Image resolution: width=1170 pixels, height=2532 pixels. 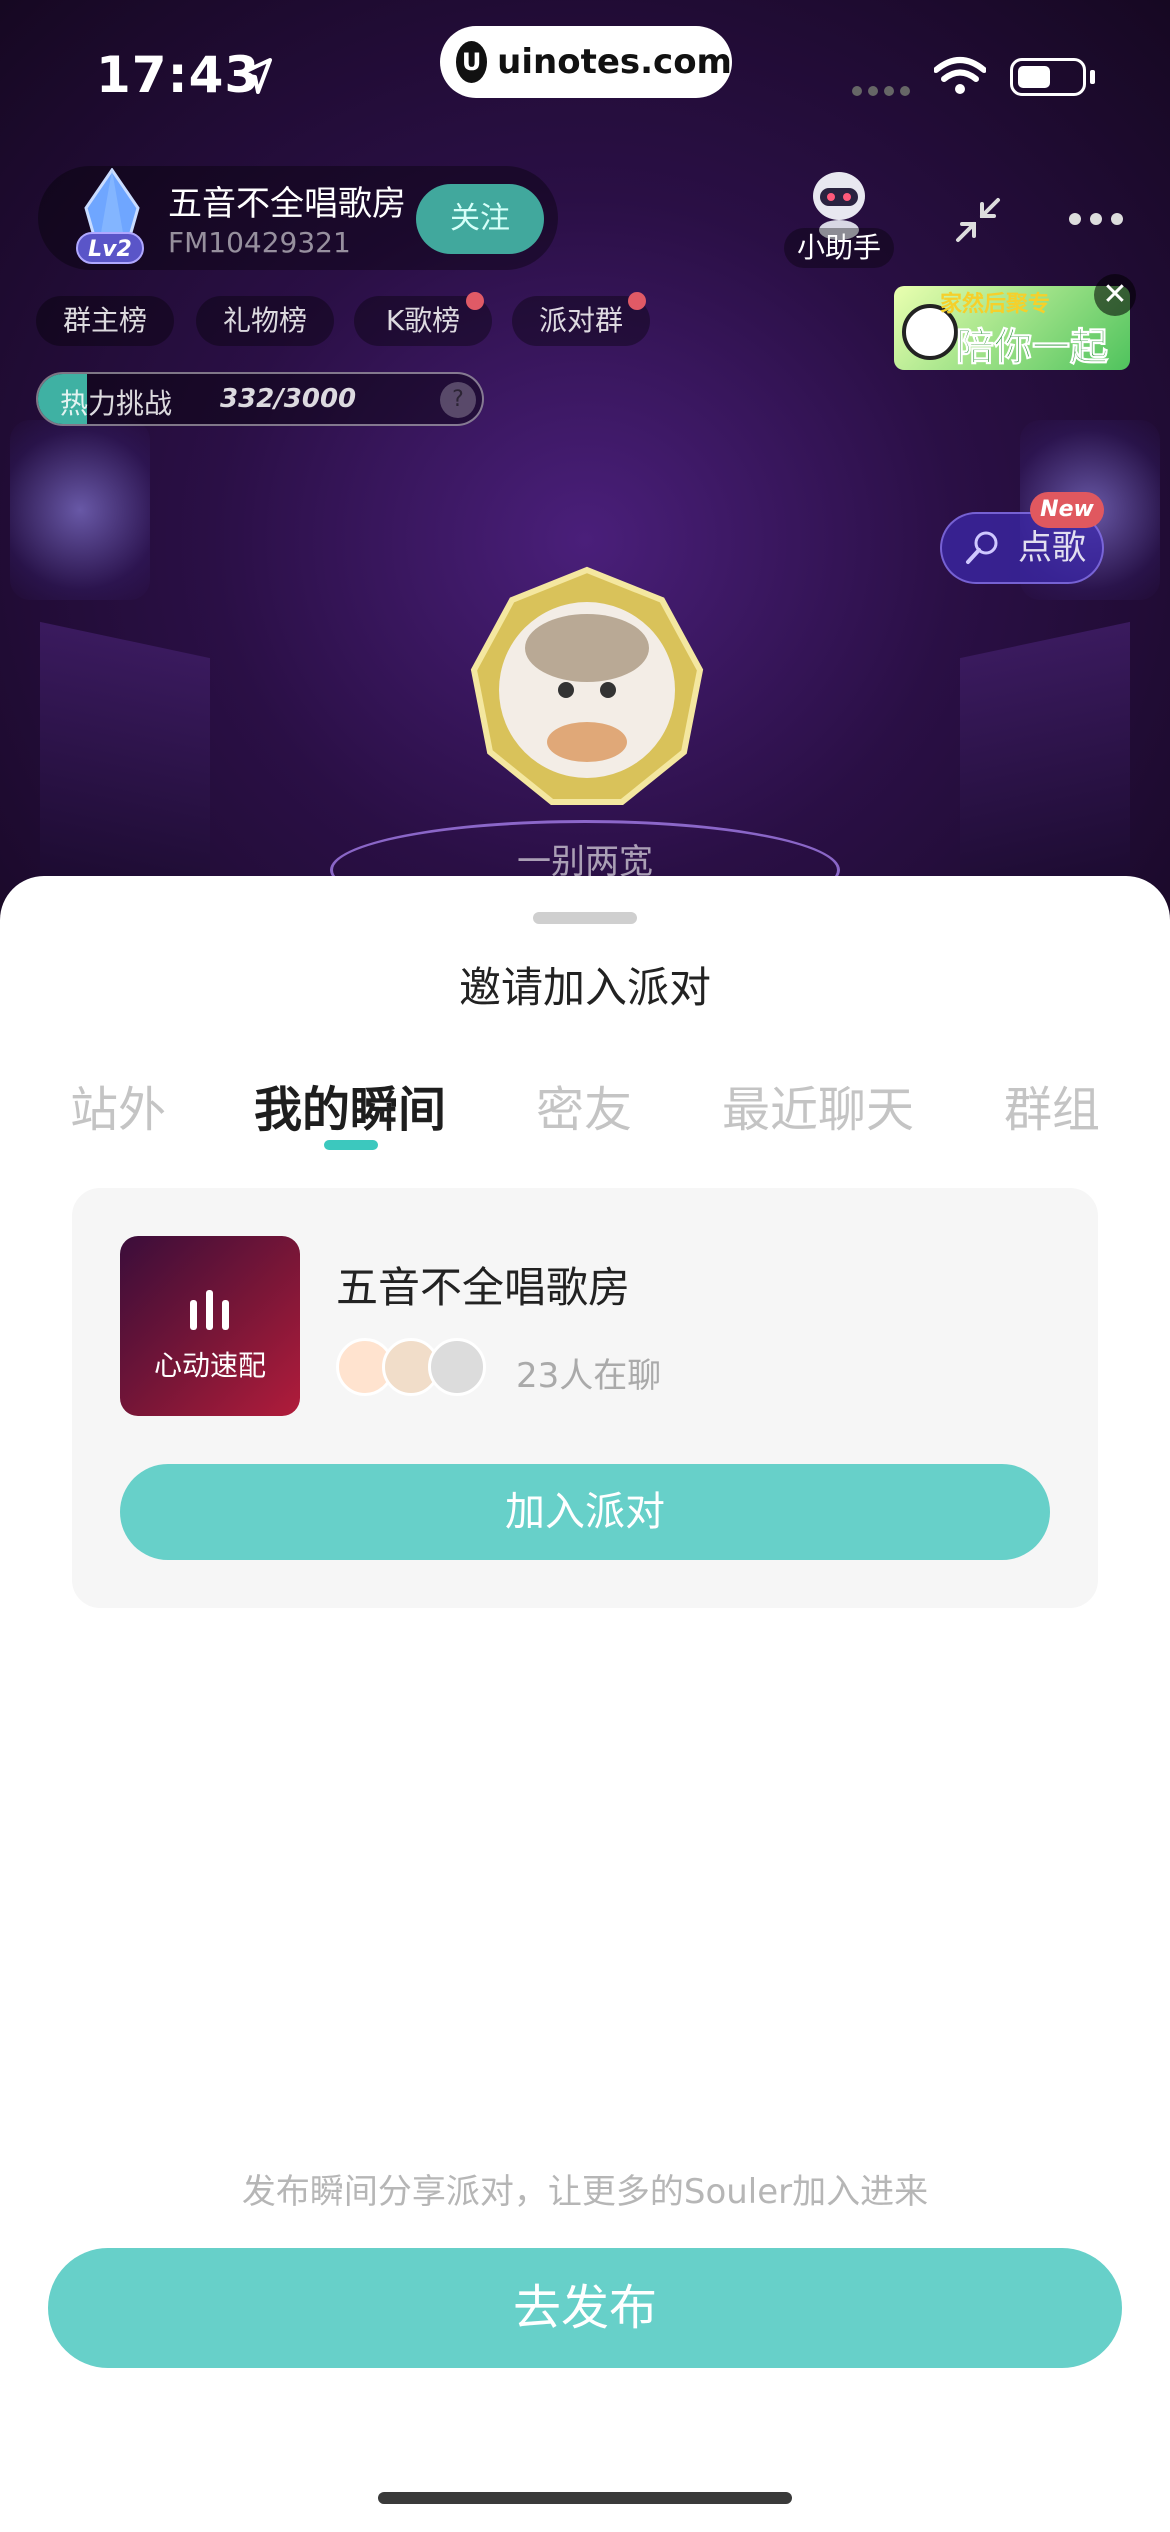 I want to click on stage-light-left, so click(x=80, y=510).